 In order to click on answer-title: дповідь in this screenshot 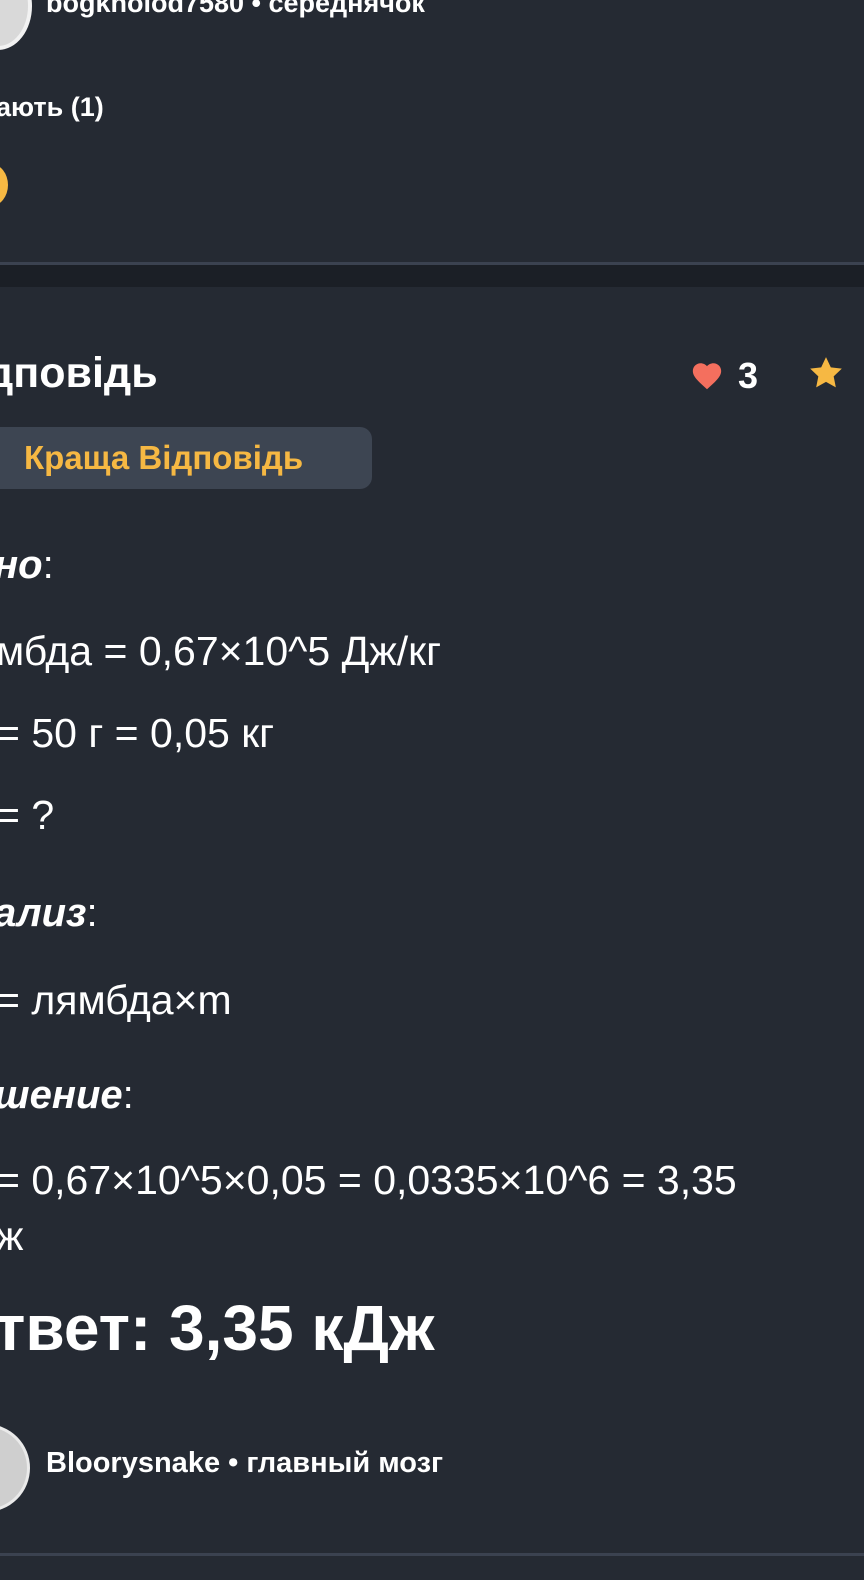, I will do `click(79, 373)`.